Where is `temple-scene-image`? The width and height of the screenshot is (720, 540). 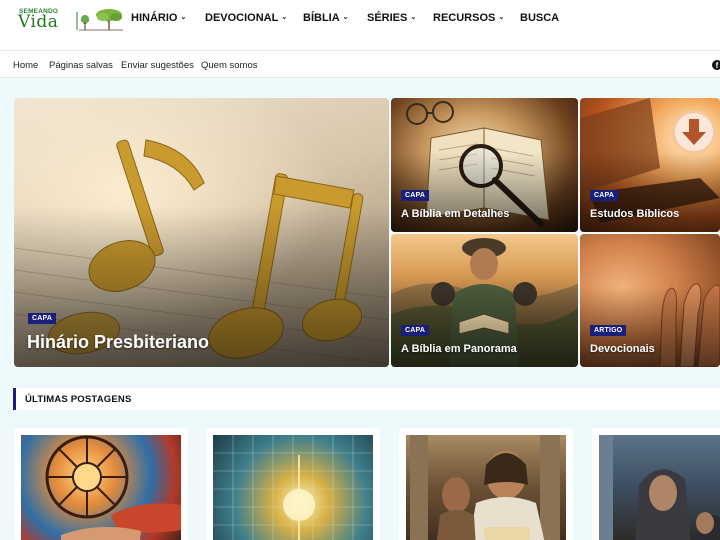
temple-scene-image is located at coordinates (485, 487).